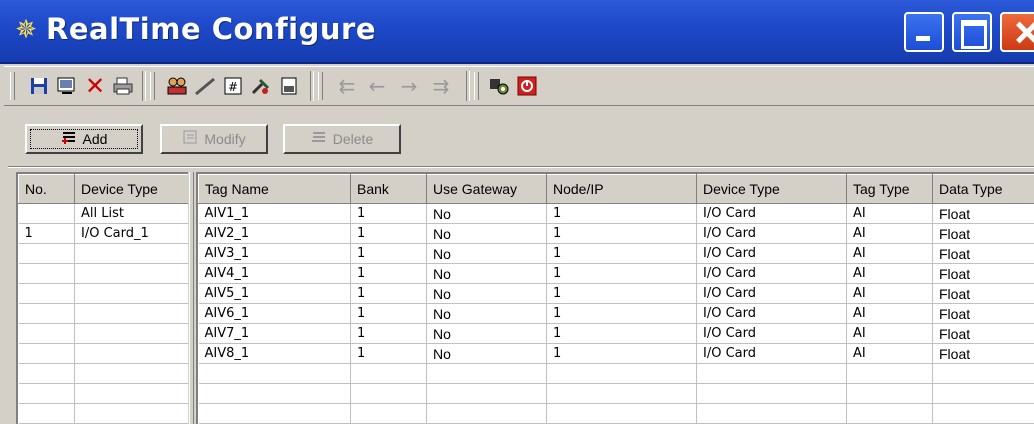 The image size is (1034, 424). Describe the element at coordinates (616, 353) in the screenshot. I see `tag-list-row: AIV8_1 1 No 1 I/O Card AI Float` at that location.